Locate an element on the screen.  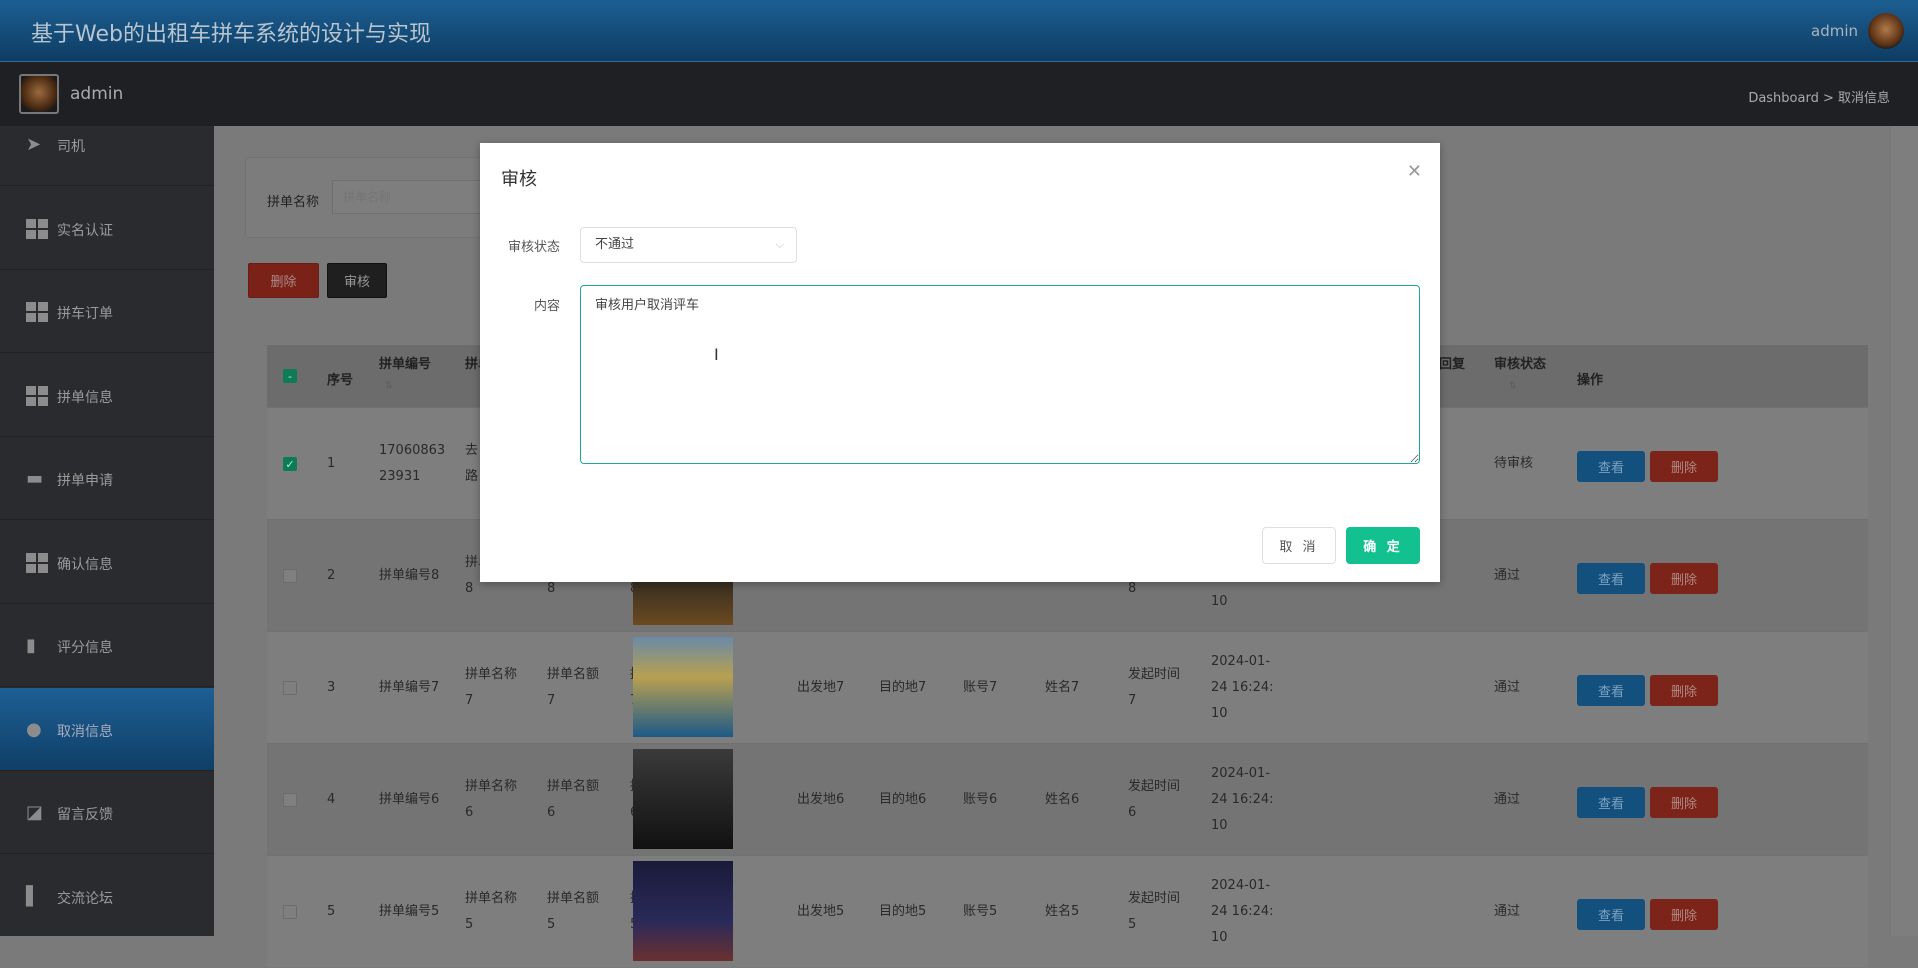
cell-quota: 拼单名额 6 is located at coordinates (573, 799).